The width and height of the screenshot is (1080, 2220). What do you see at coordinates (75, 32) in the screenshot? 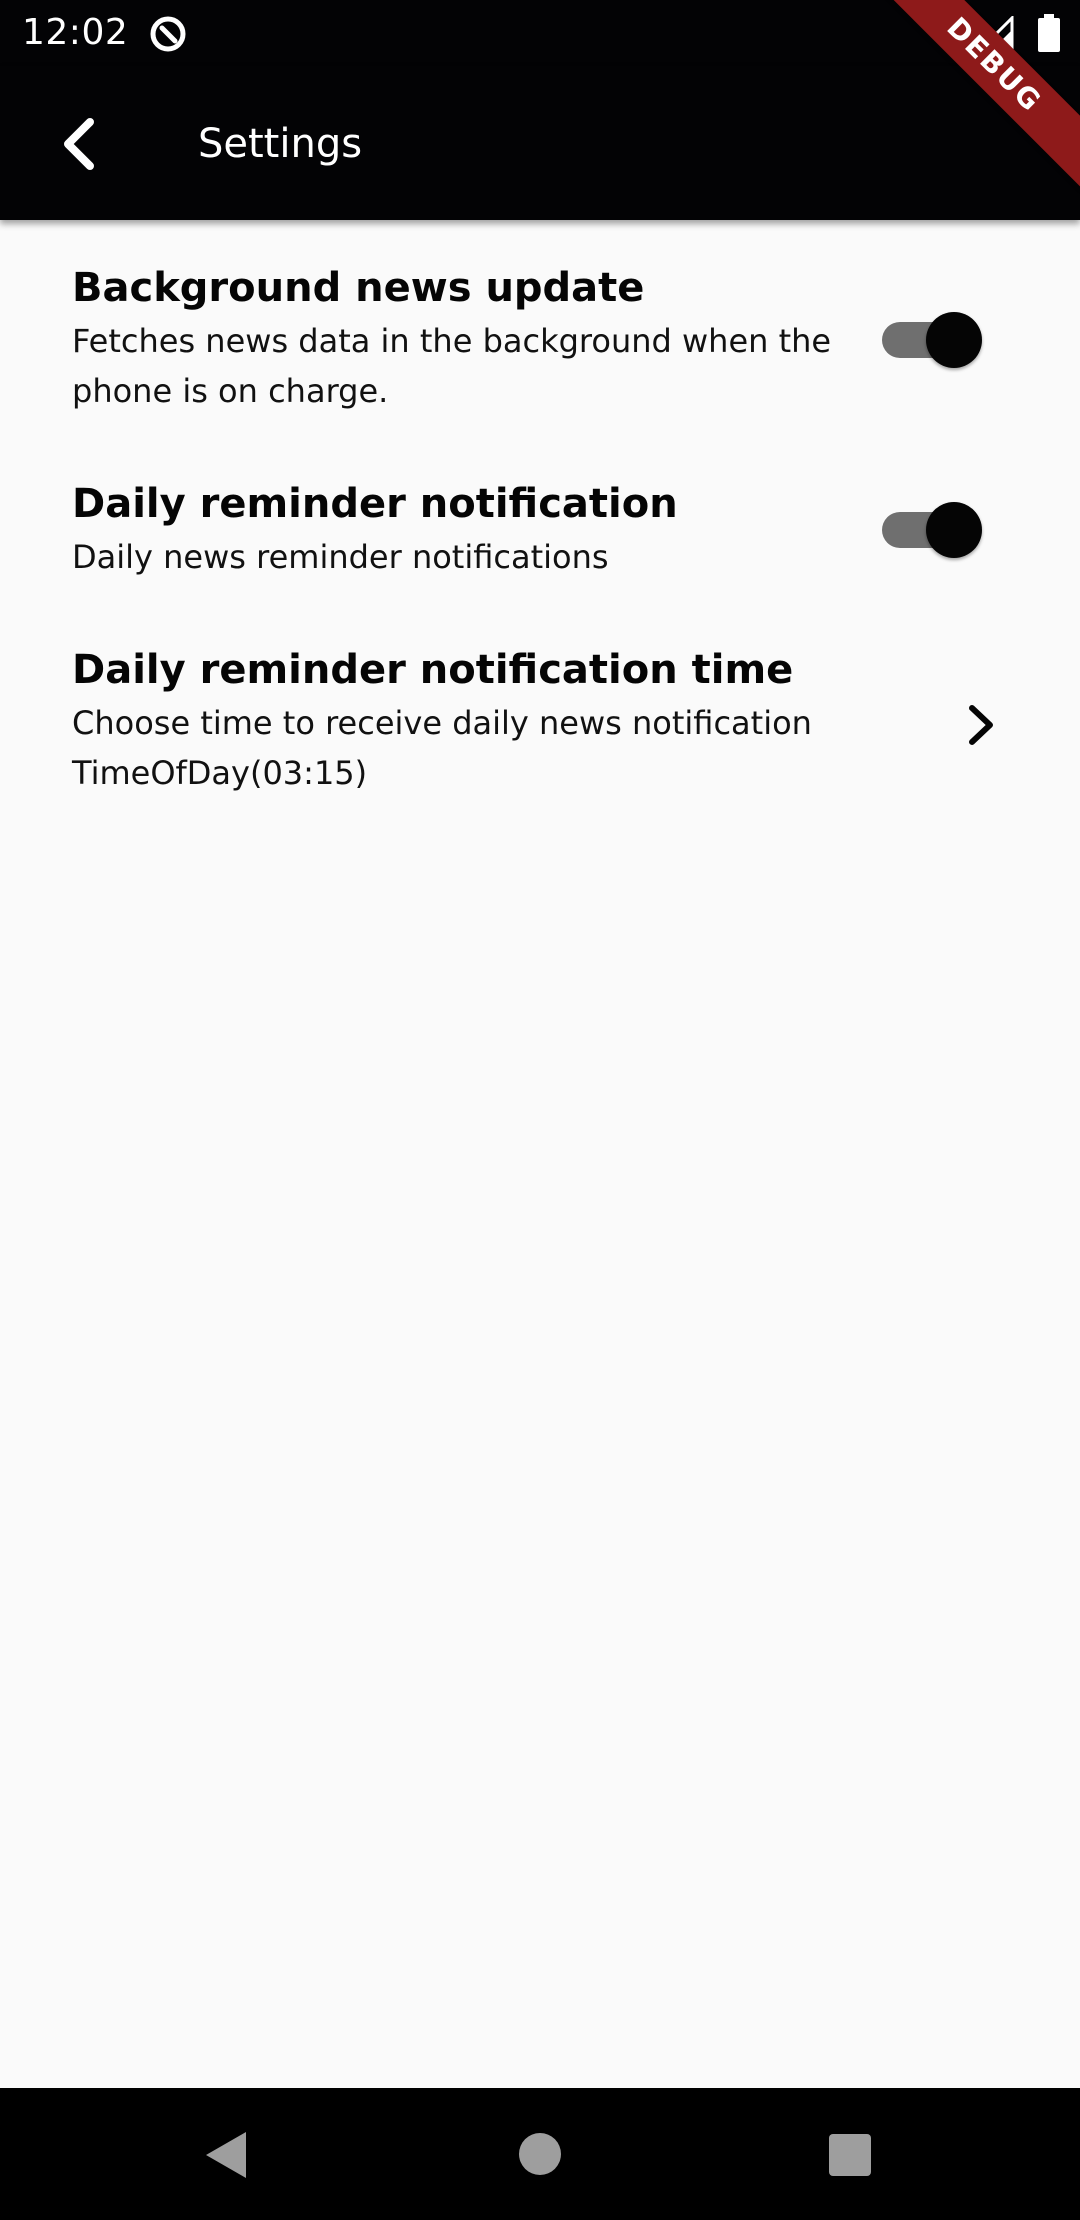
I see `status-time: 12:02` at bounding box center [75, 32].